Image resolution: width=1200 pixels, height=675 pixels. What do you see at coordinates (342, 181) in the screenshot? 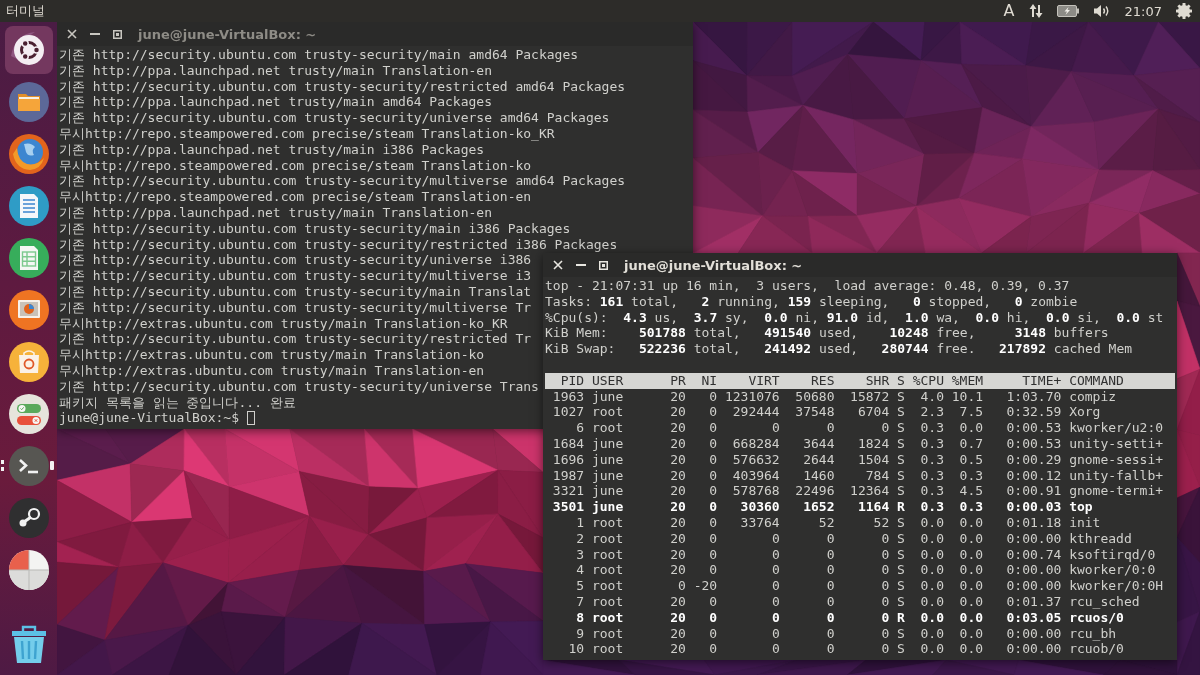
I see `terminal-line: 기존 http://security.ubuntu.com trusty-security/multiverse amd64 Packages` at bounding box center [342, 181].